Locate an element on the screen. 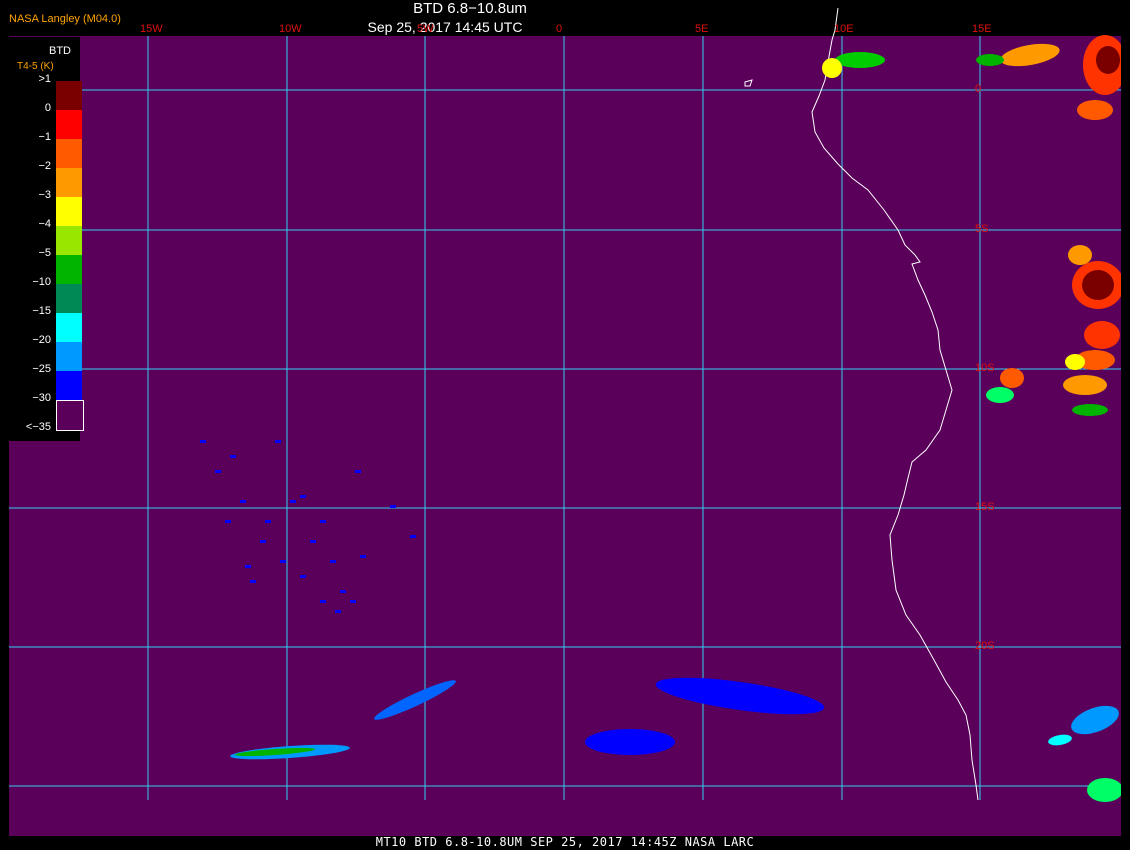  map-timestamp: Sep 25, 2017 14:45 UTC is located at coordinates (445, 27).